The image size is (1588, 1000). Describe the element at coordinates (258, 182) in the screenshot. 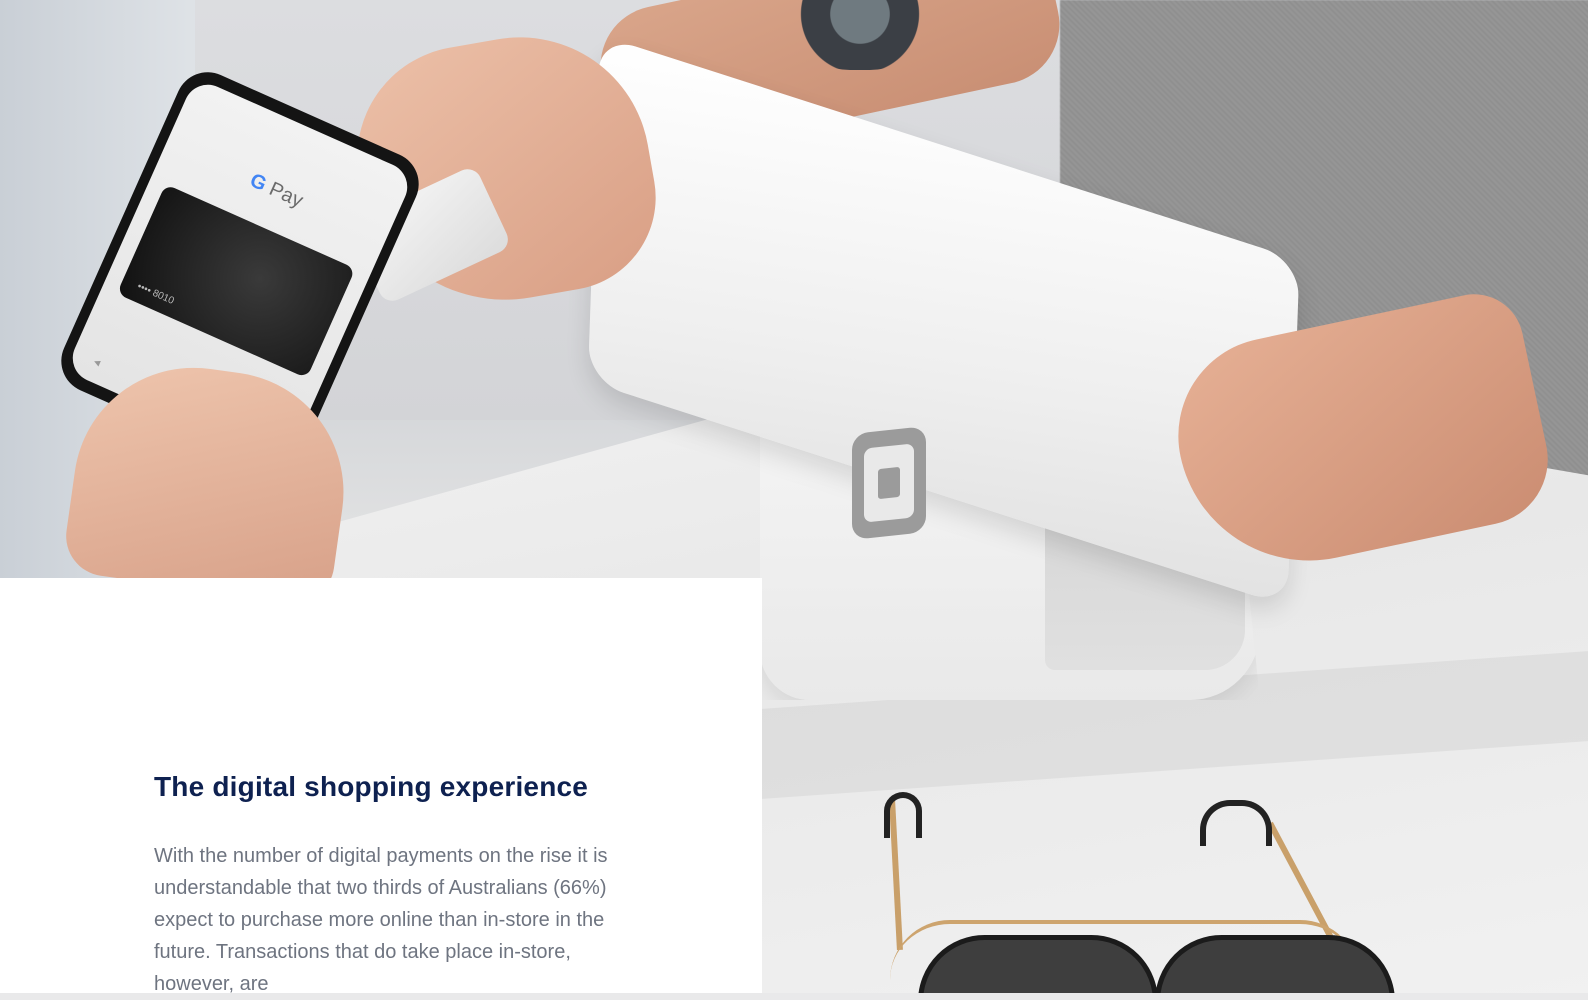

I see `google-g-icon: G` at that location.